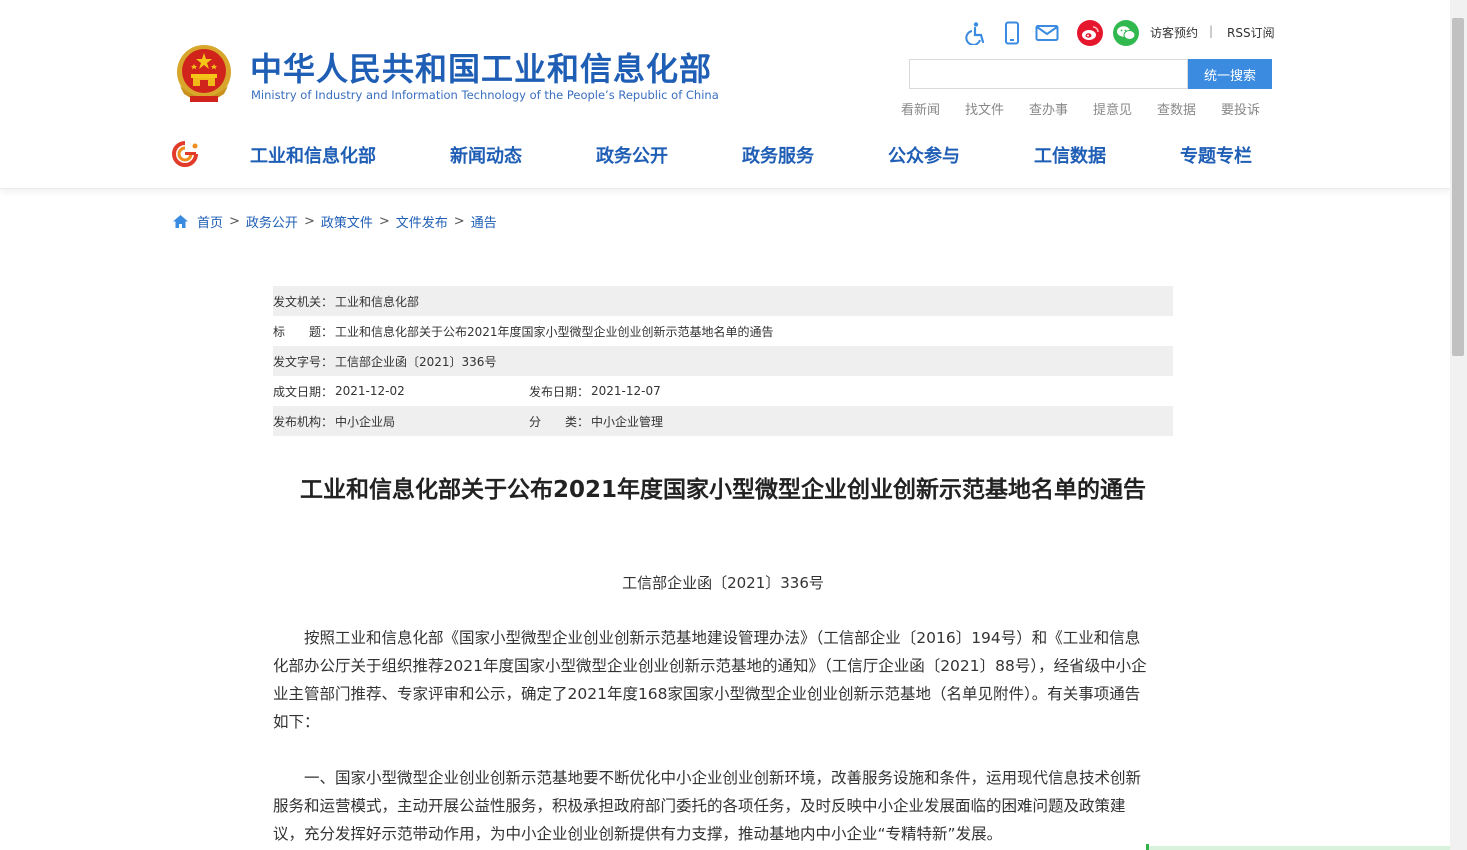  I want to click on bottom-progress-marker, so click(1147, 847).